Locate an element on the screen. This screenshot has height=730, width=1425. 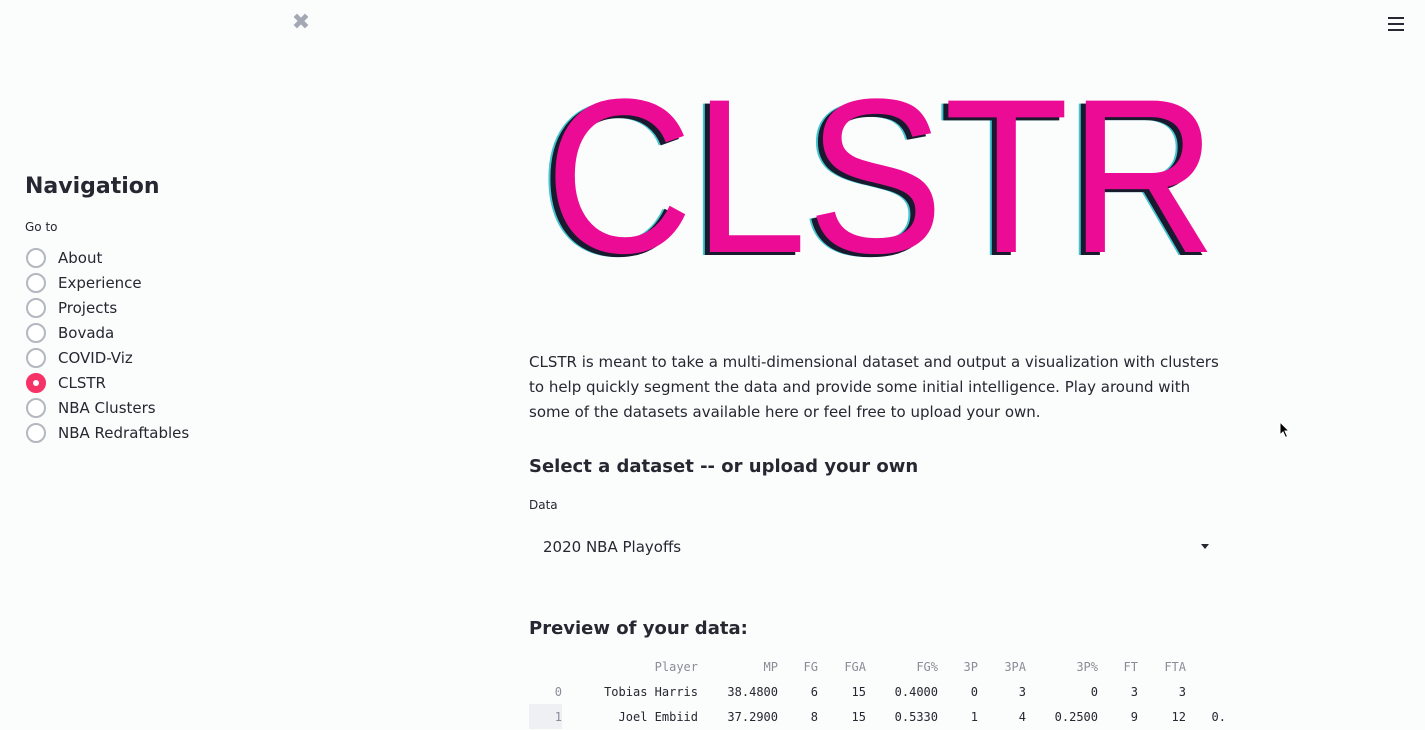
logo-main-text: CLSTR is located at coordinates (881, 175).